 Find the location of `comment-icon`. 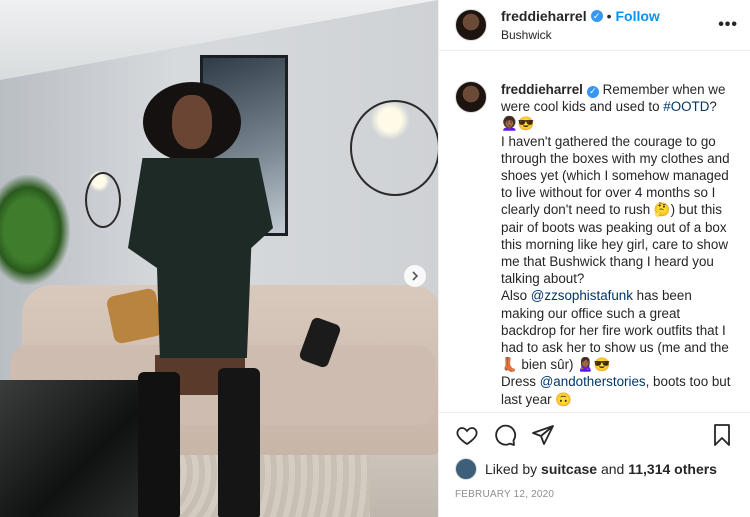

comment-icon is located at coordinates (505, 435).